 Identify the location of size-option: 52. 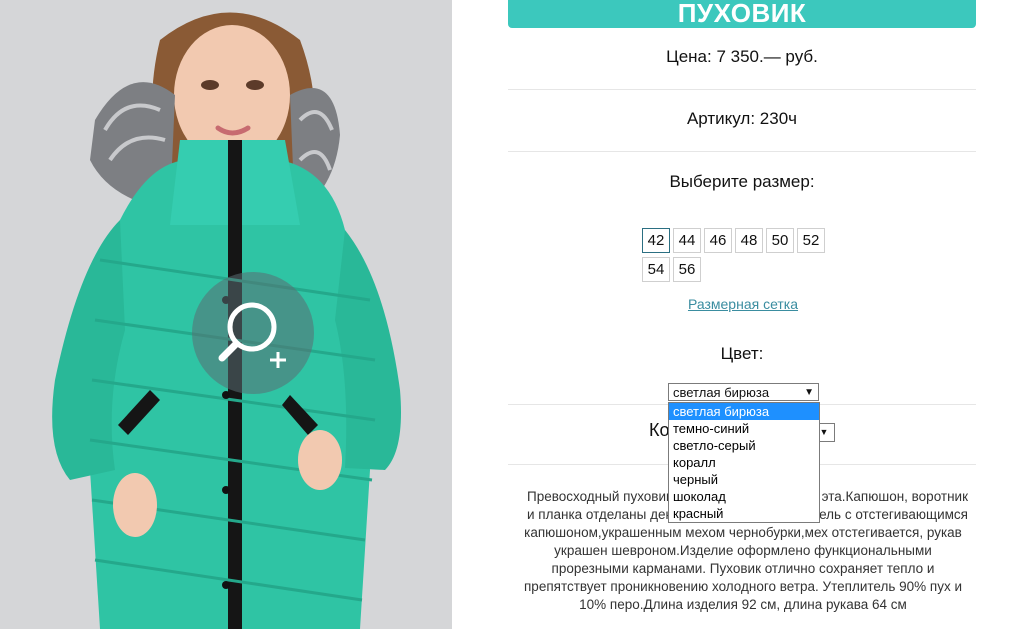
(811, 240).